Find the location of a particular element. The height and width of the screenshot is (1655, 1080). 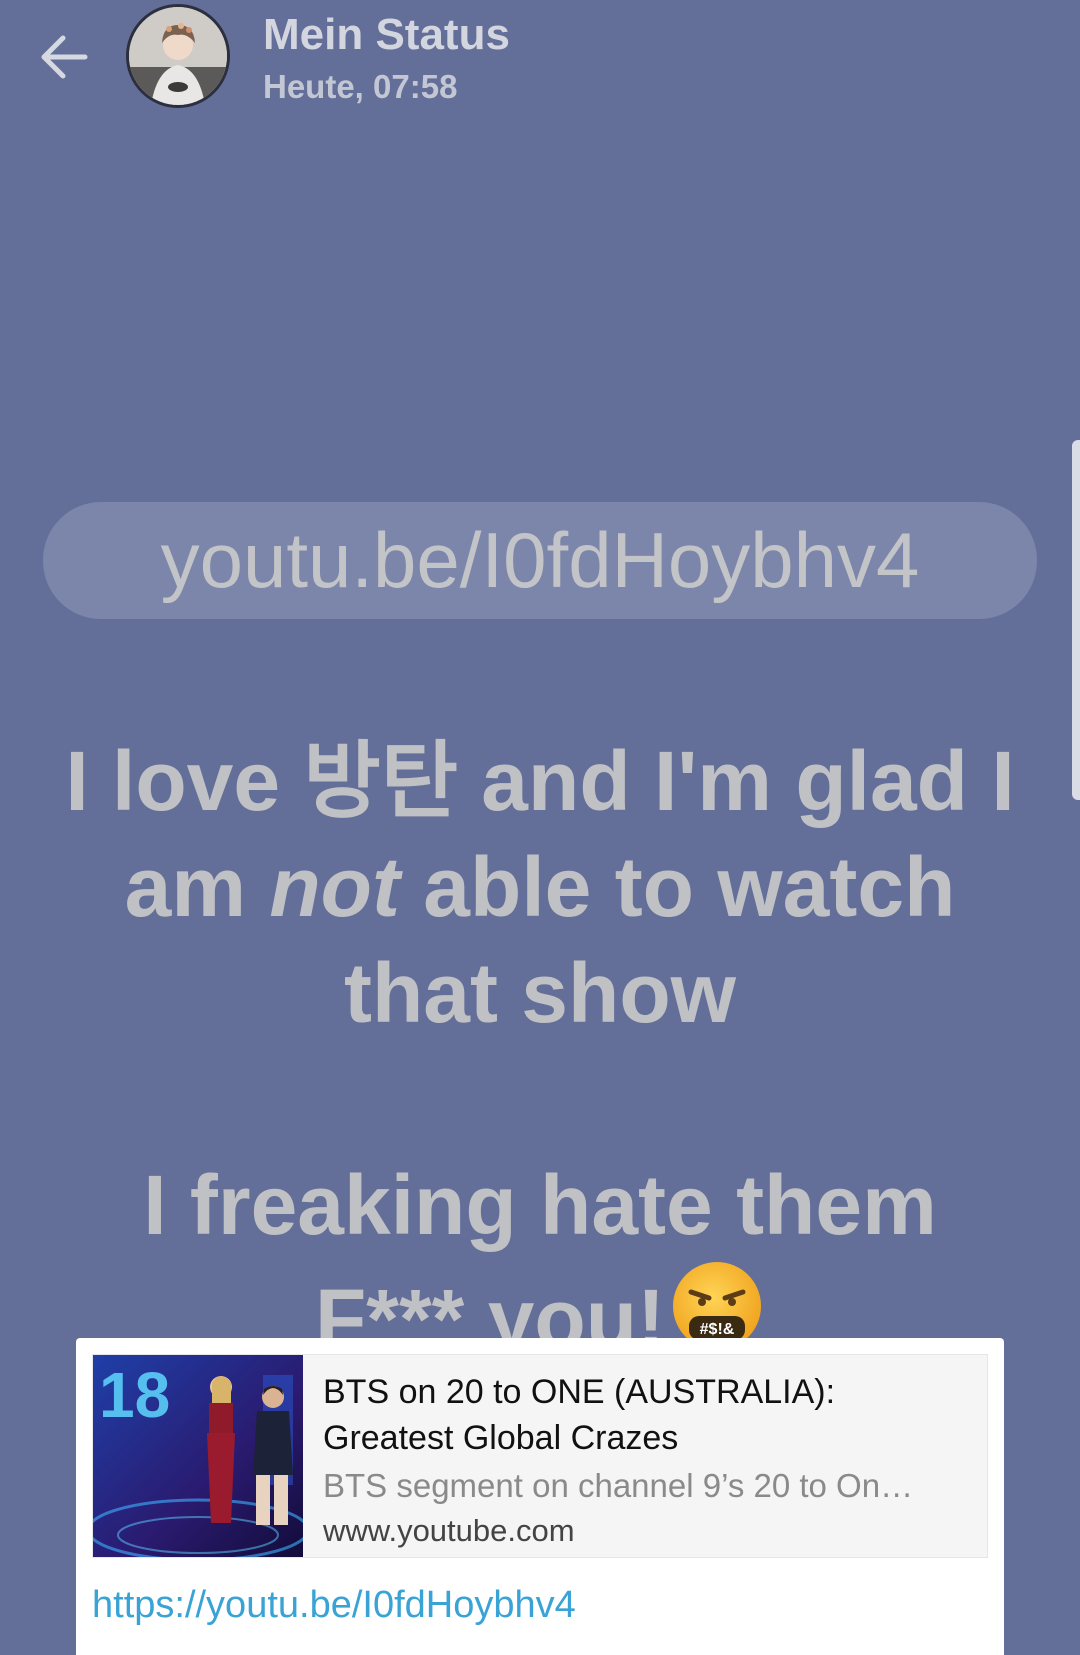

preview-thumbnail: 18 is located at coordinates (198, 1456).